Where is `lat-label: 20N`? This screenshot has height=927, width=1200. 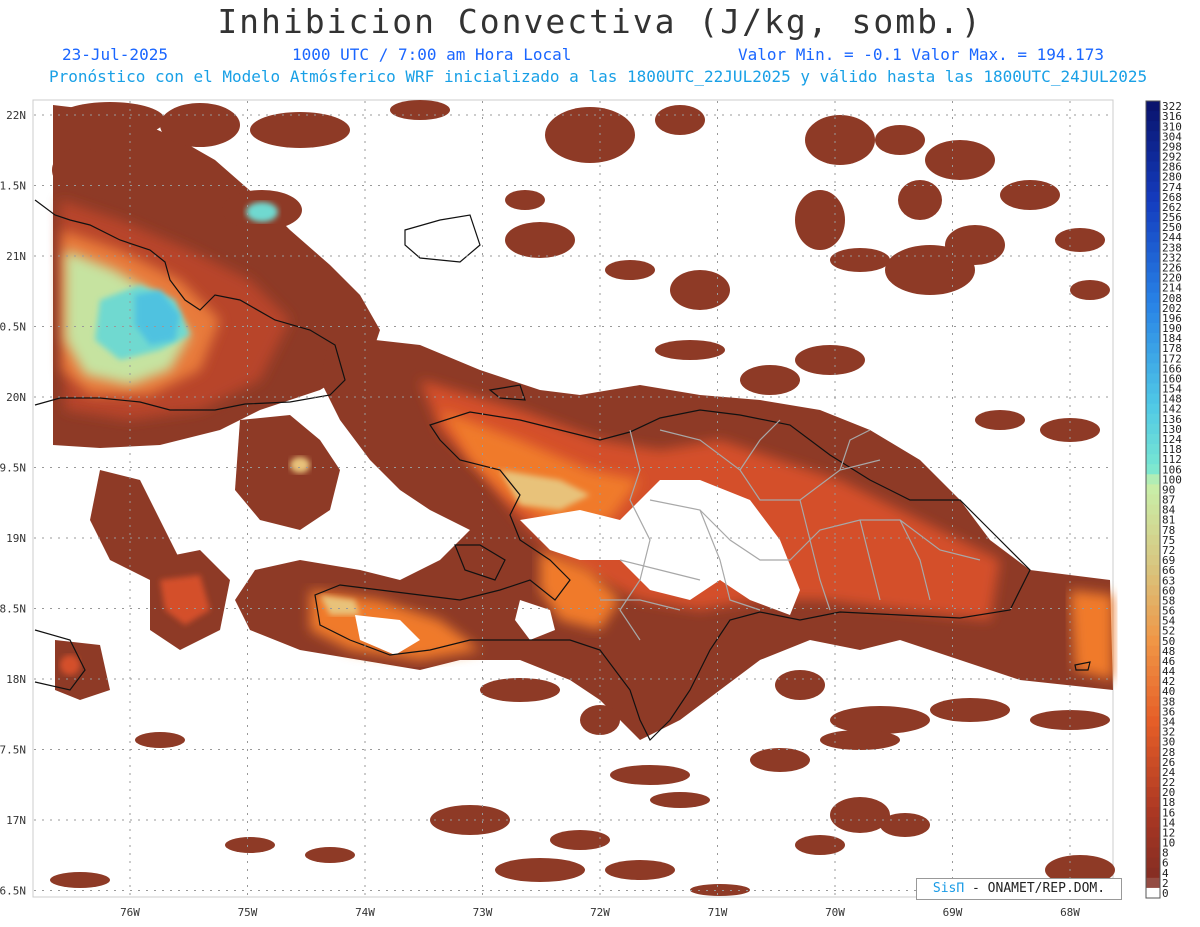
lat-label: 20N is located at coordinates (16, 397).